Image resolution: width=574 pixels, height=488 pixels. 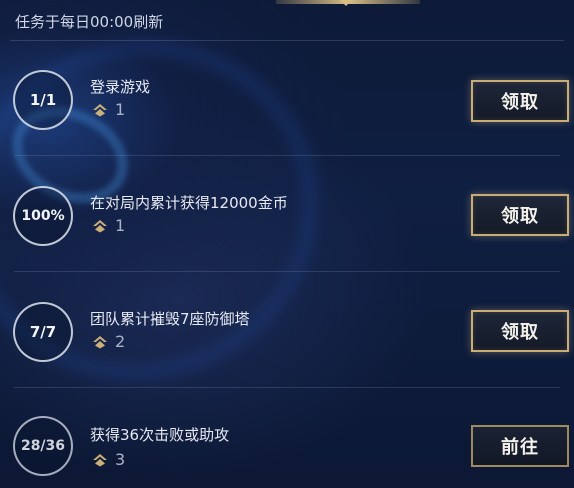 What do you see at coordinates (108, 341) in the screenshot?
I see `task-reward: 2` at bounding box center [108, 341].